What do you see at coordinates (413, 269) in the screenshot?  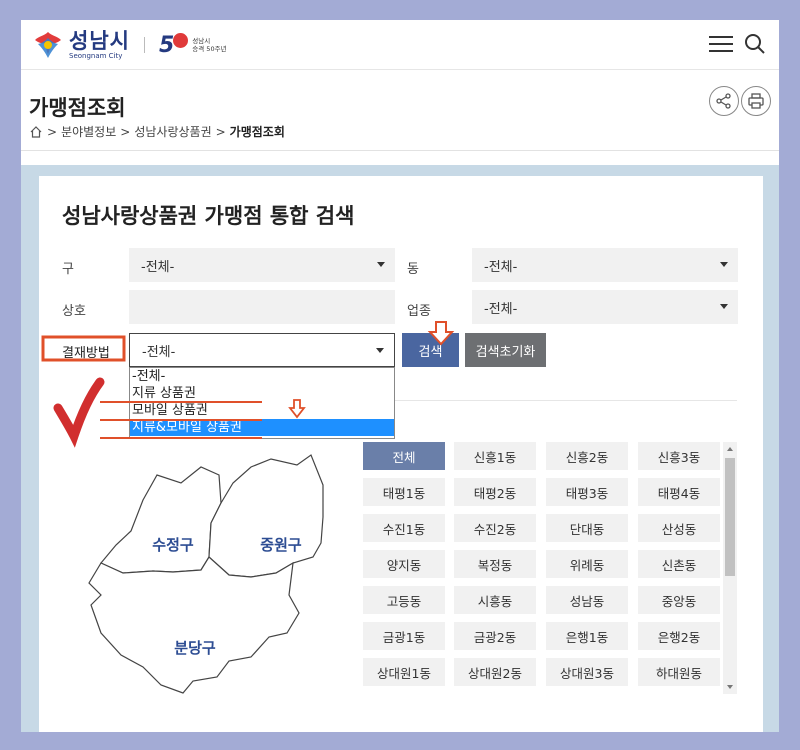 I see `dong-label: 동` at bounding box center [413, 269].